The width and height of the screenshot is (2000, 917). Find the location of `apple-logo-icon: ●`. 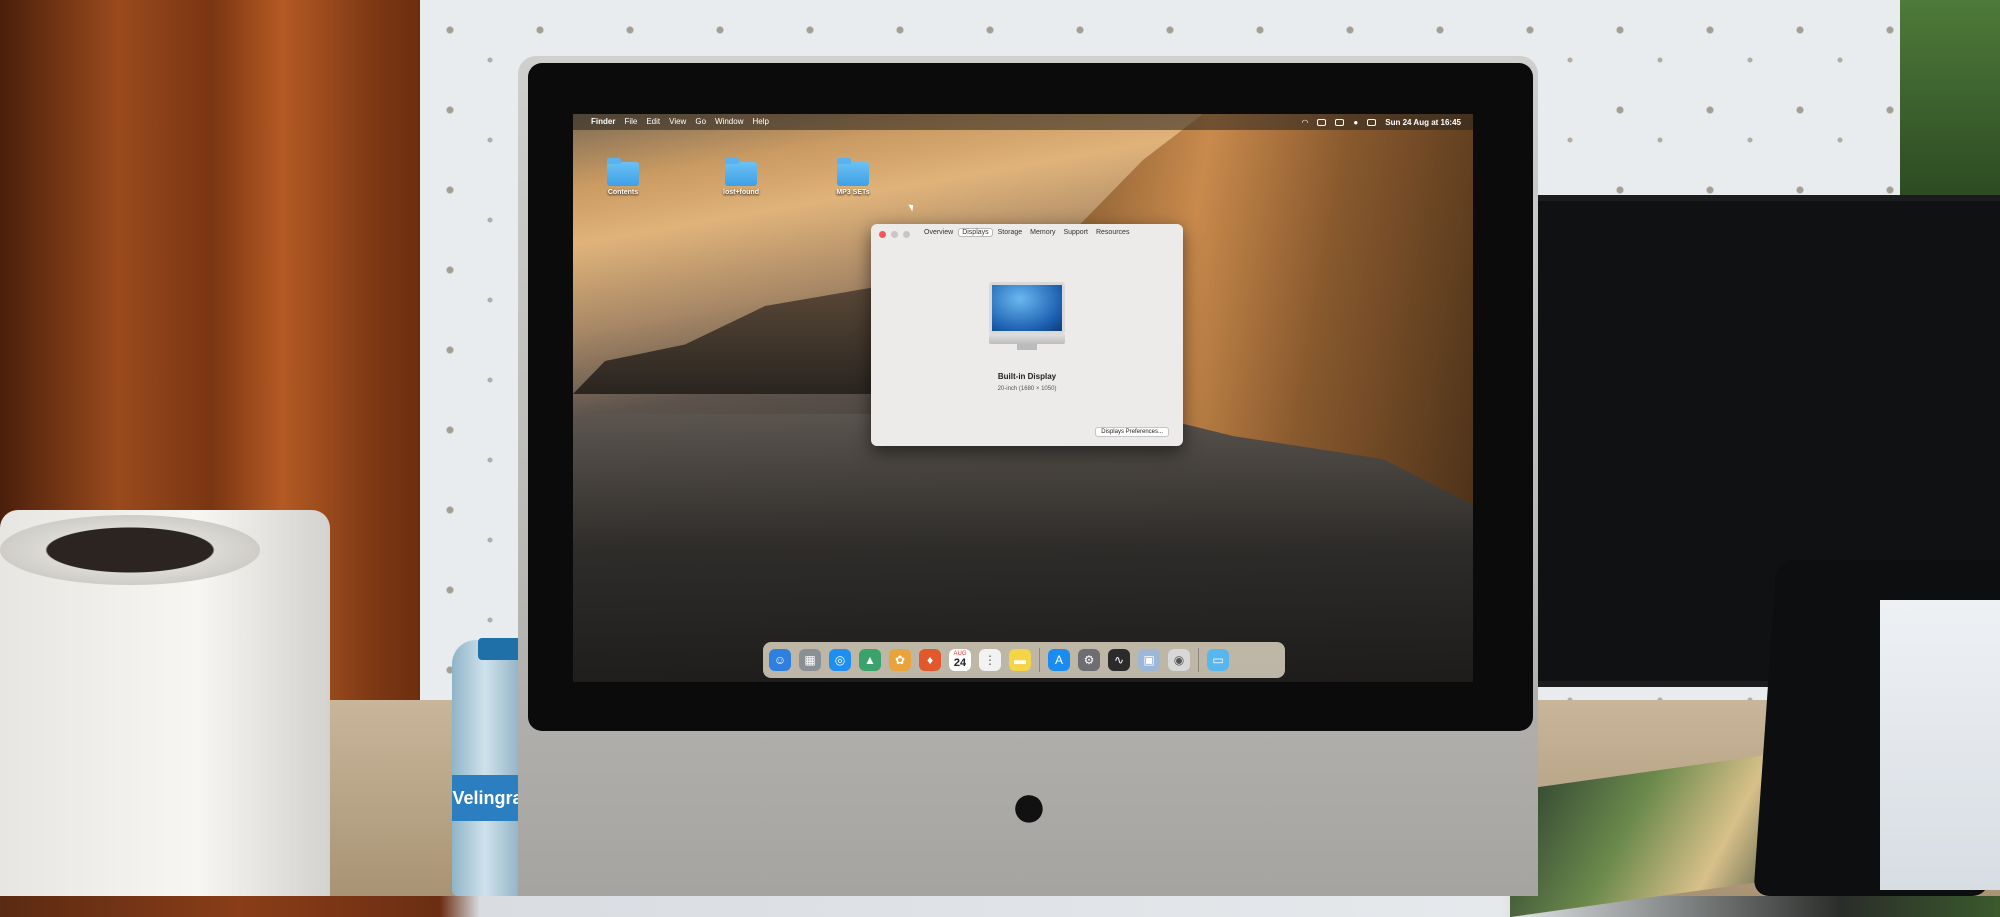

apple-logo-icon: ● is located at coordinates (1029, 805).